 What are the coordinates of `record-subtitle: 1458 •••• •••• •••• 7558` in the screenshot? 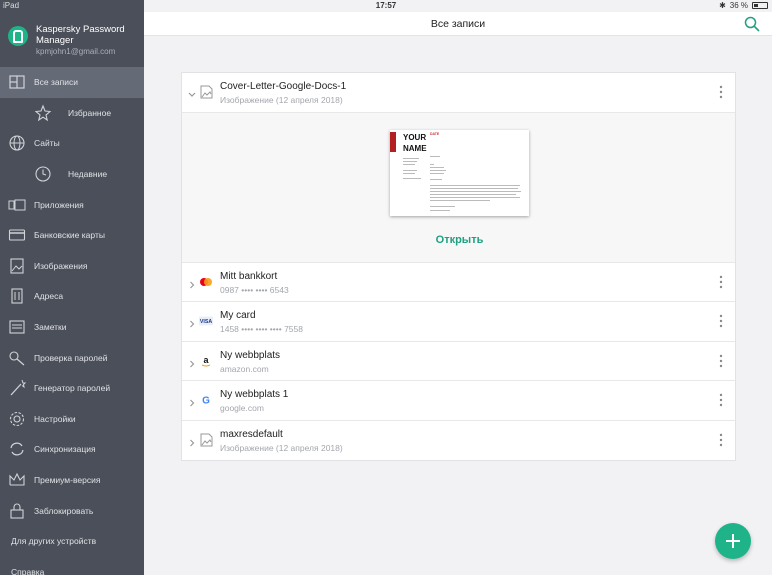 It's located at (261, 329).